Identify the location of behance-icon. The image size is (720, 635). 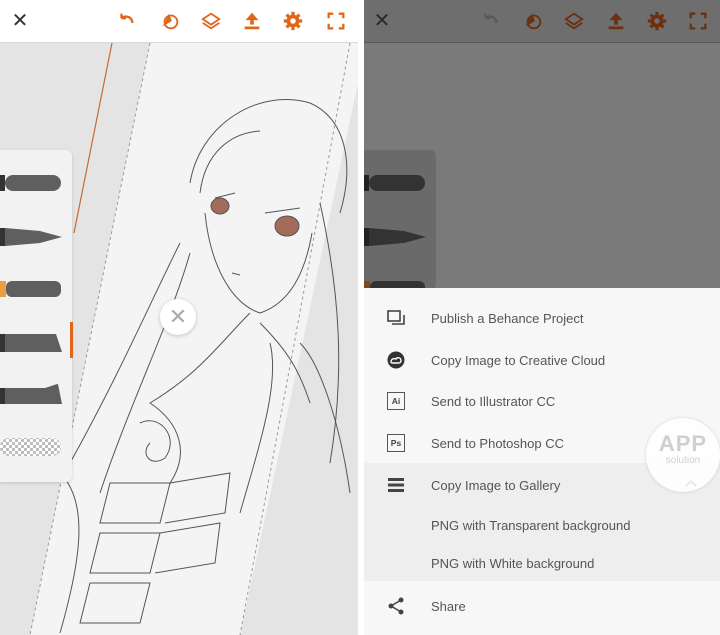
(396, 318).